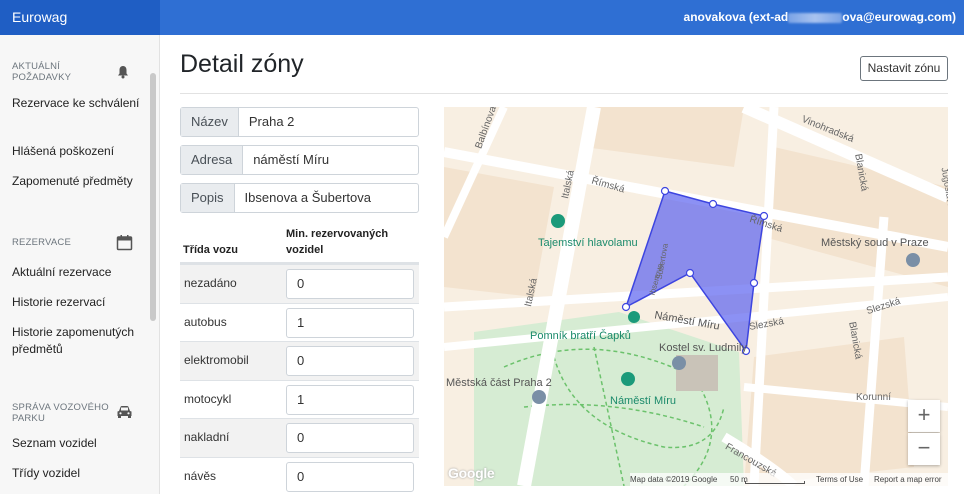  Describe the element at coordinates (207, 437) in the screenshot. I see `vehicle-class-name: nakladní` at that location.